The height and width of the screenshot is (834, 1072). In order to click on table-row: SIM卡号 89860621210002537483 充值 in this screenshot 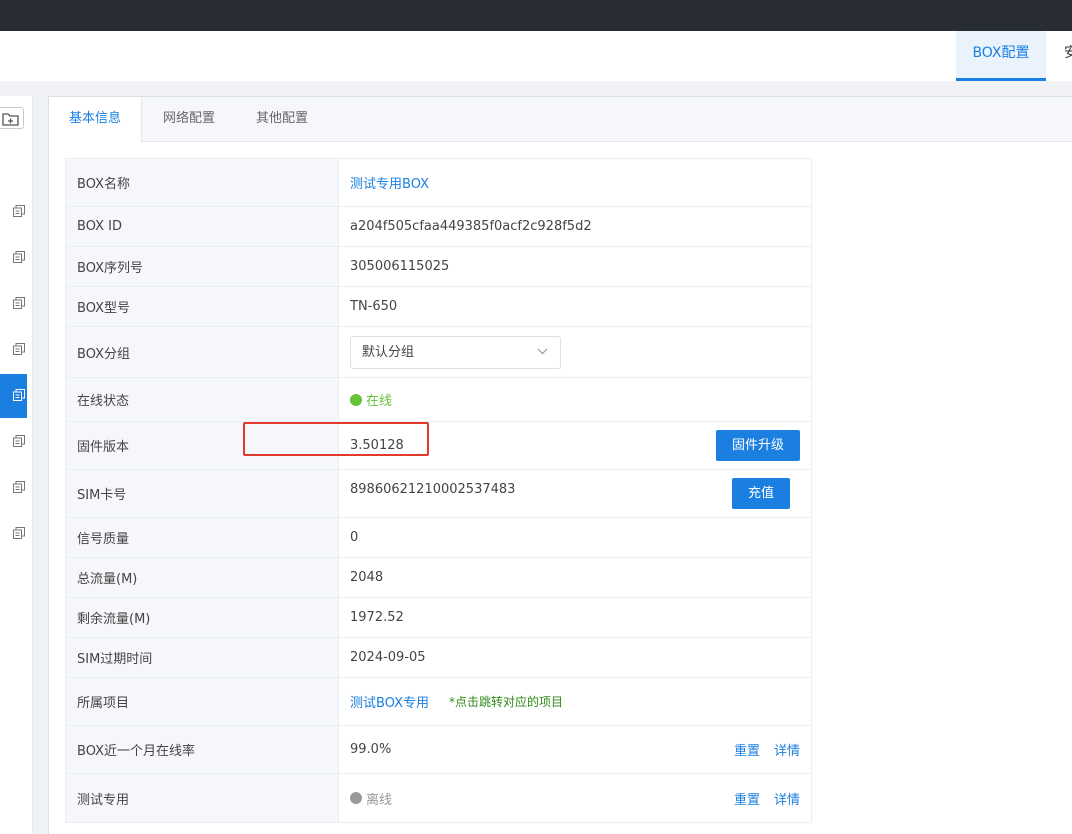, I will do `click(438, 494)`.